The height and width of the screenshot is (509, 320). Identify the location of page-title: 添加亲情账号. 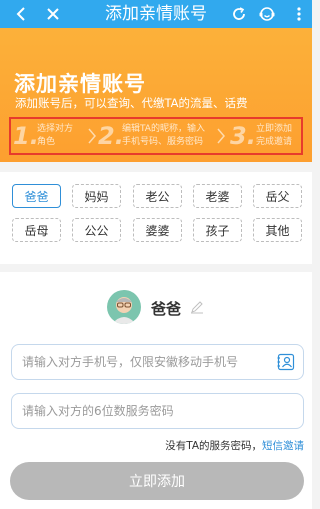
(156, 14).